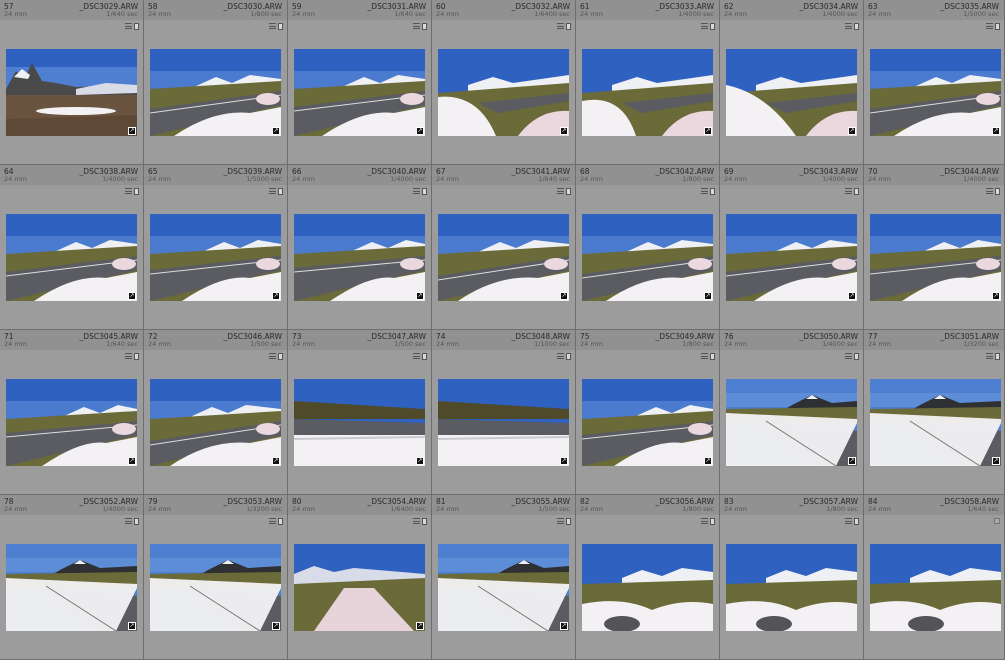 The height and width of the screenshot is (660, 1005). What do you see at coordinates (216, 82) in the screenshot?
I see `grid-cell: 58 _DSC3030.ARW 24 mm 1/800 sec ↗` at bounding box center [216, 82].